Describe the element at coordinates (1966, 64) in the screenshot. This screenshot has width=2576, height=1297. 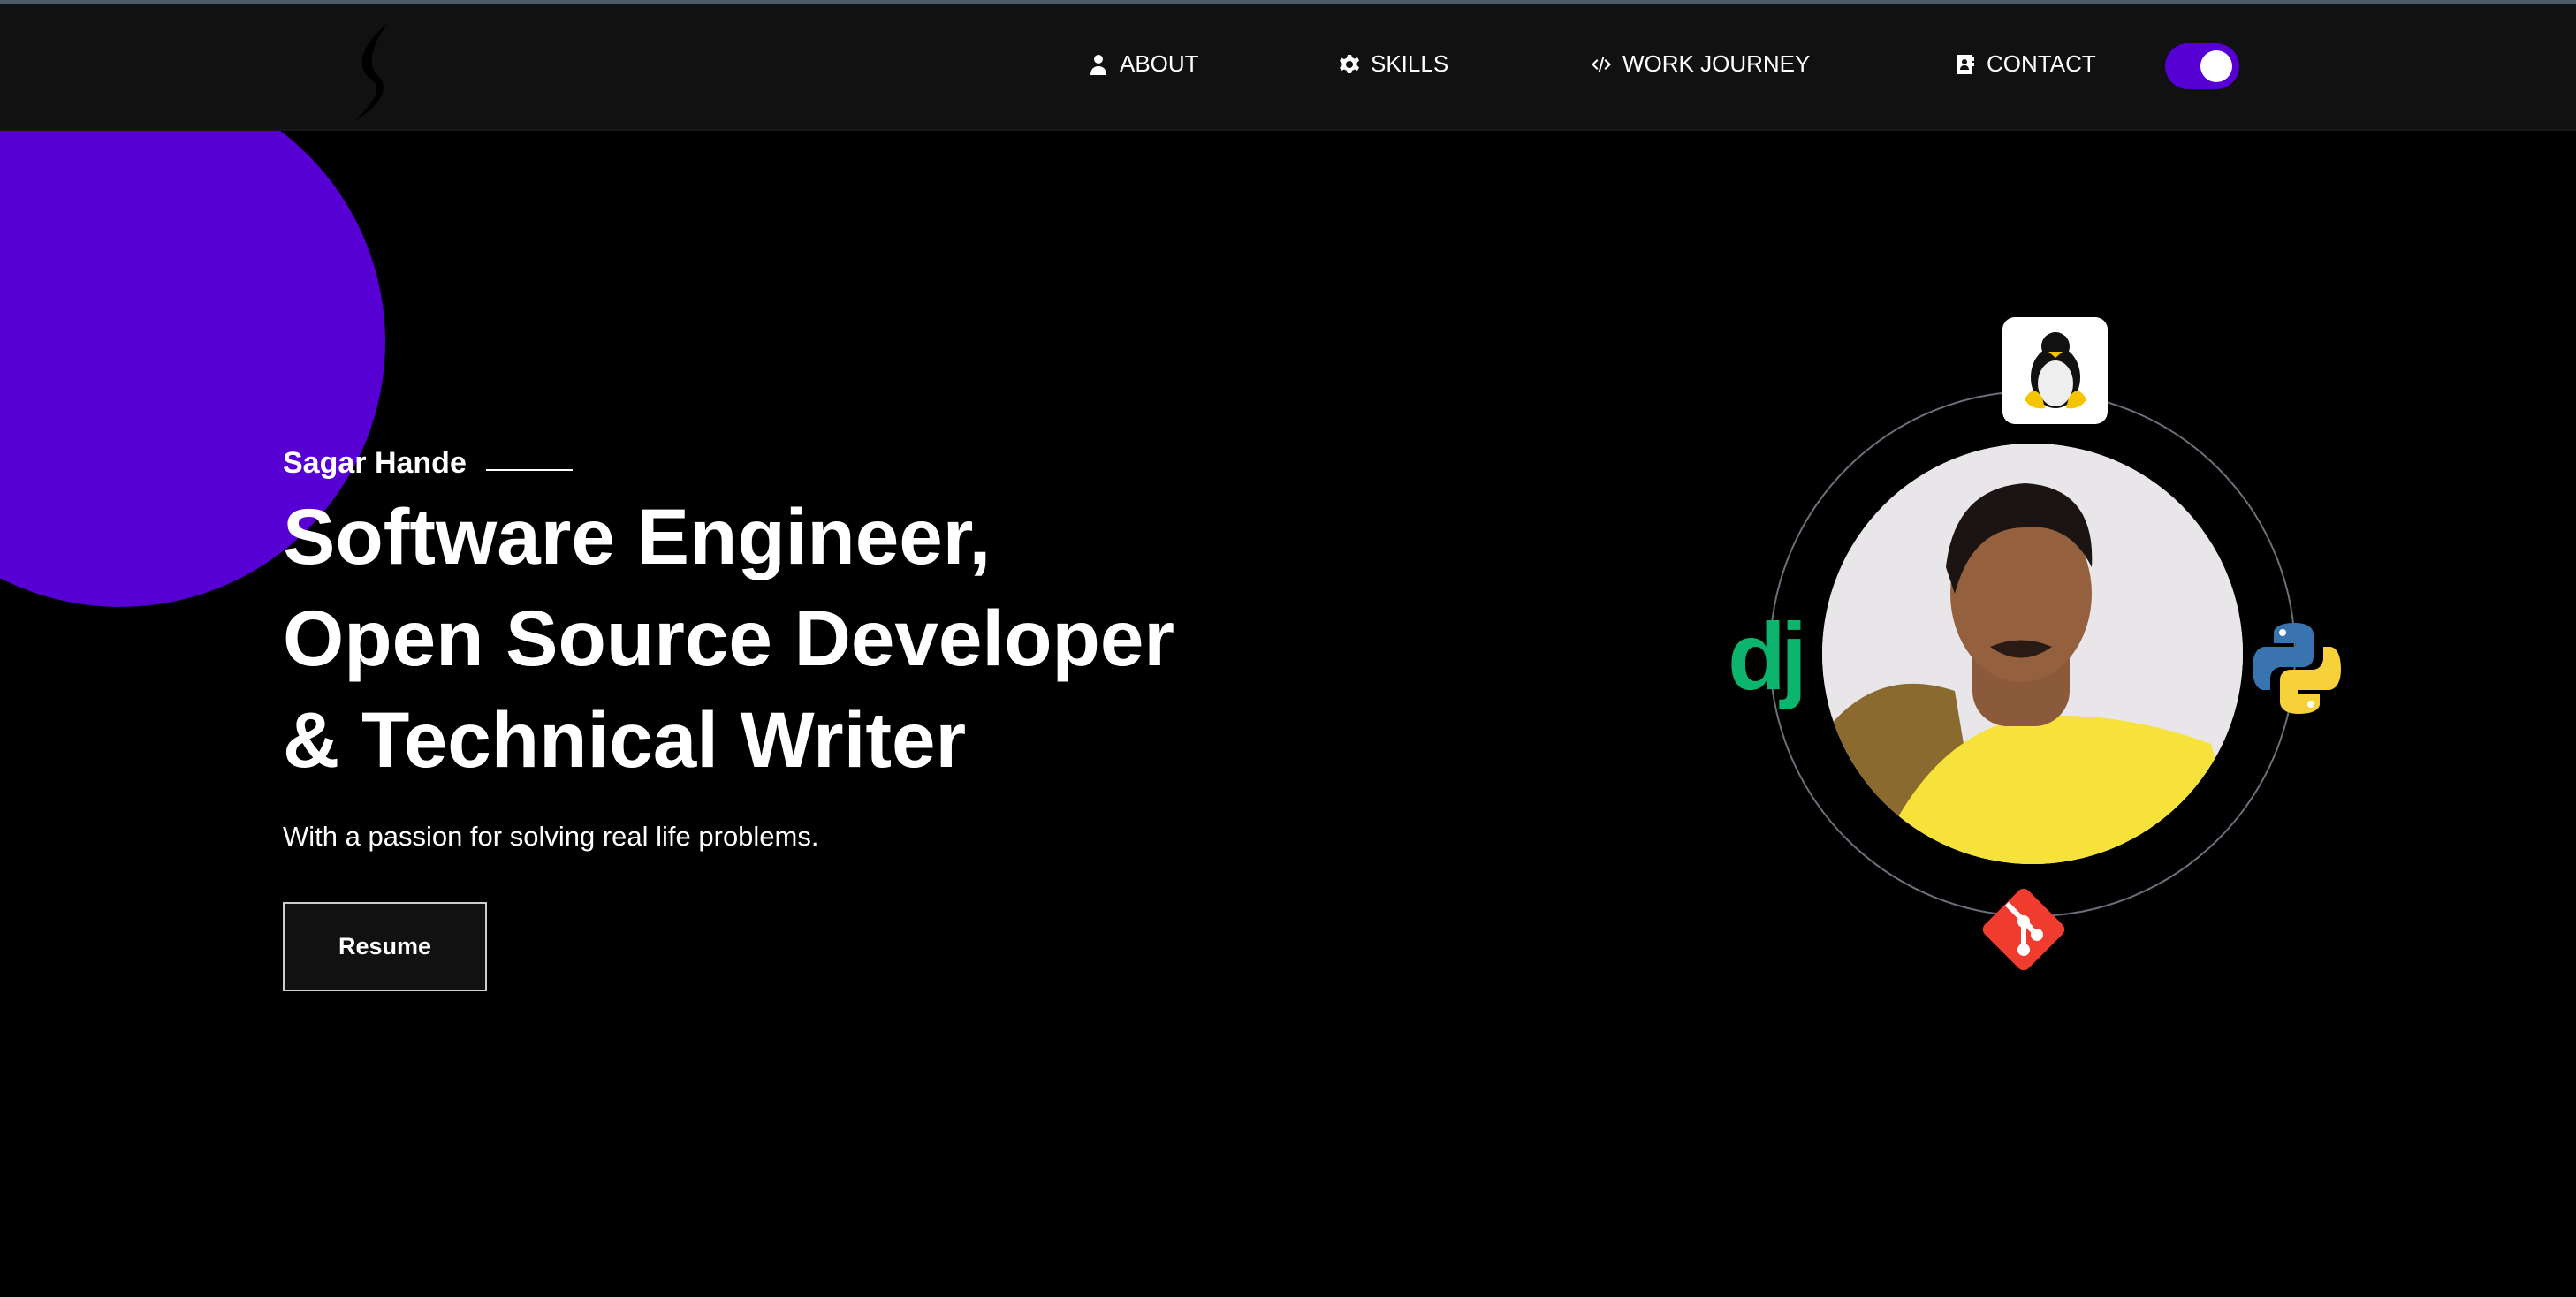
I see `contact-card-icon` at that location.